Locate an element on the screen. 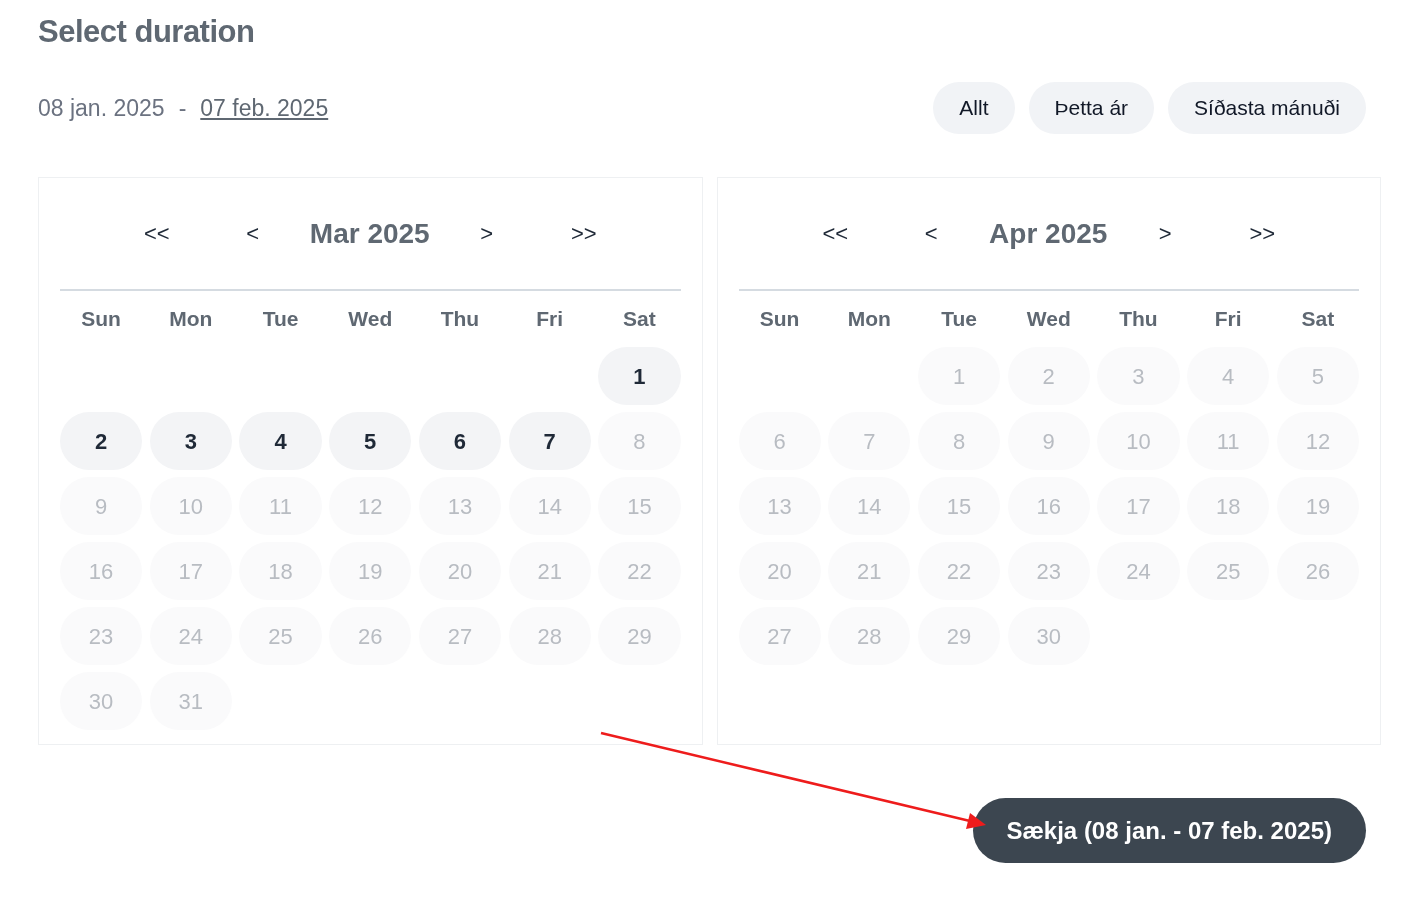  preset-button: Þetta ár is located at coordinates (1091, 108).